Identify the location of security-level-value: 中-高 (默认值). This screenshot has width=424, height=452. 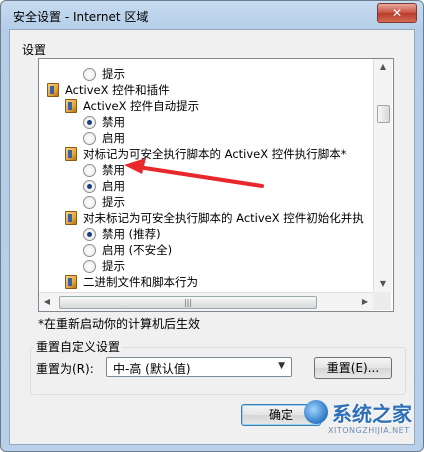
(152, 369).